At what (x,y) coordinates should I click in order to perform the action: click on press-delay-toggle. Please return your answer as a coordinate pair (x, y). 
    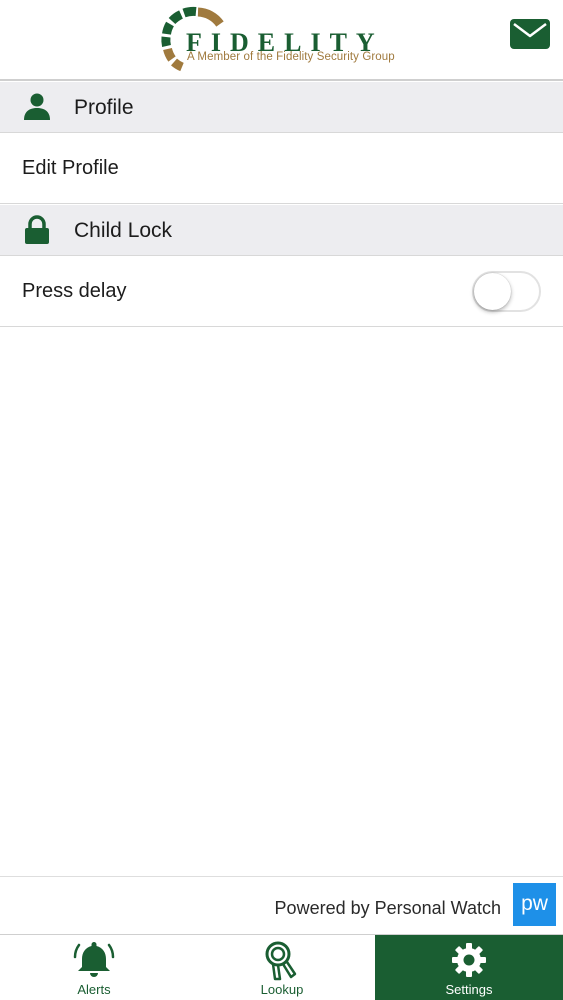
    Looking at the image, I should click on (506, 291).